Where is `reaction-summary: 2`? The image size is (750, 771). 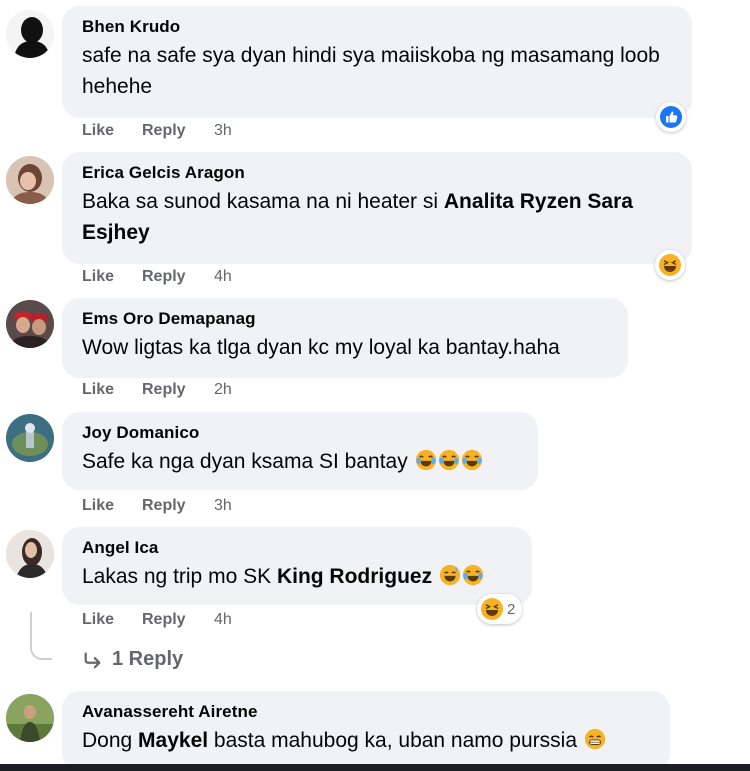 reaction-summary: 2 is located at coordinates (500, 609).